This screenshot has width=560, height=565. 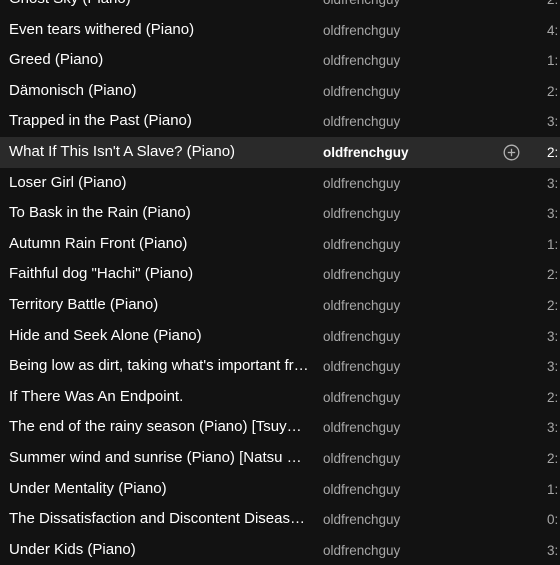 What do you see at coordinates (159, 274) in the screenshot?
I see `track-title: Faithful dog "Hachi" (Piano)` at bounding box center [159, 274].